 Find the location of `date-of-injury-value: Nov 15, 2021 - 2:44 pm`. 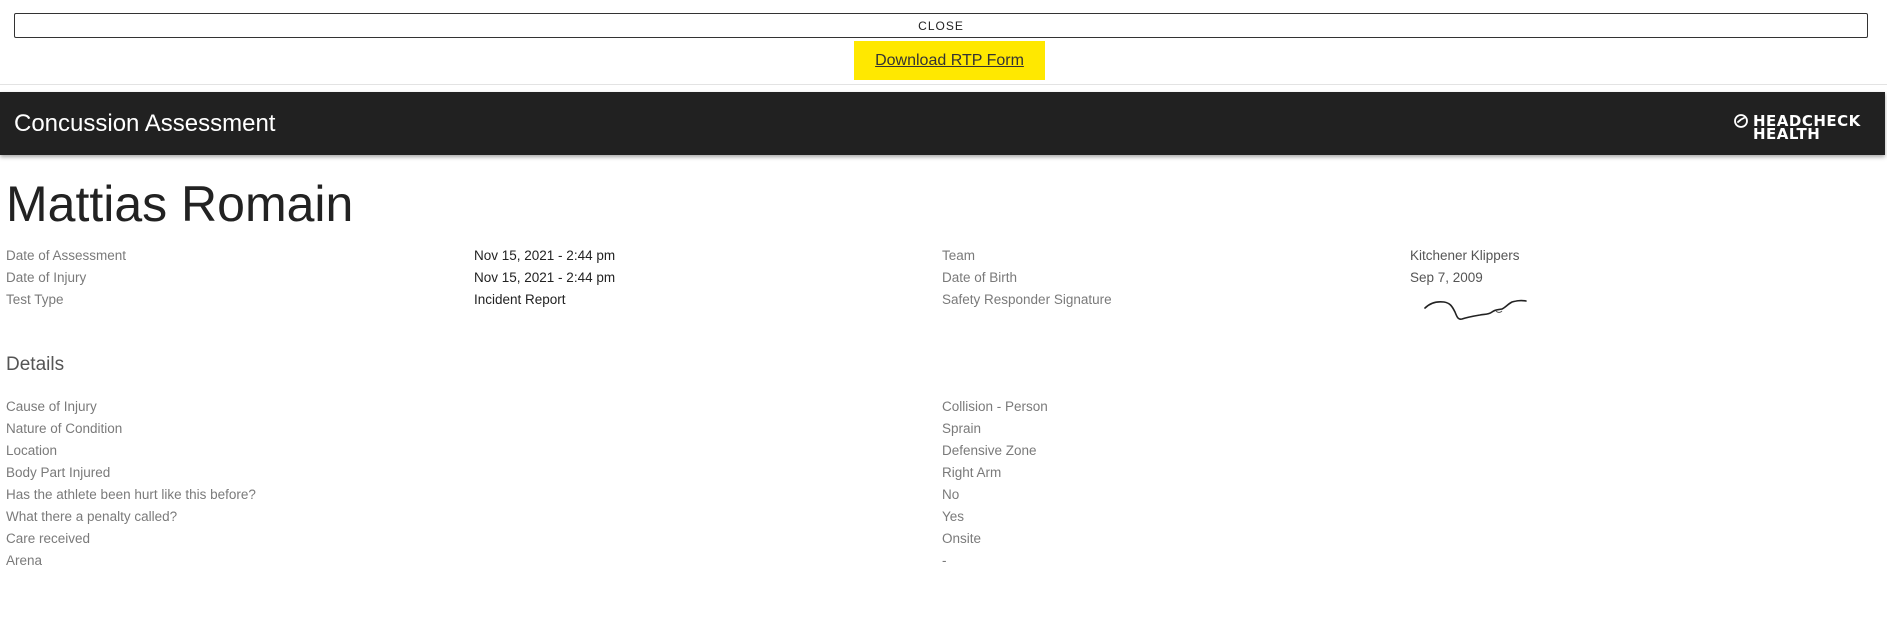

date-of-injury-value: Nov 15, 2021 - 2:44 pm is located at coordinates (545, 277).